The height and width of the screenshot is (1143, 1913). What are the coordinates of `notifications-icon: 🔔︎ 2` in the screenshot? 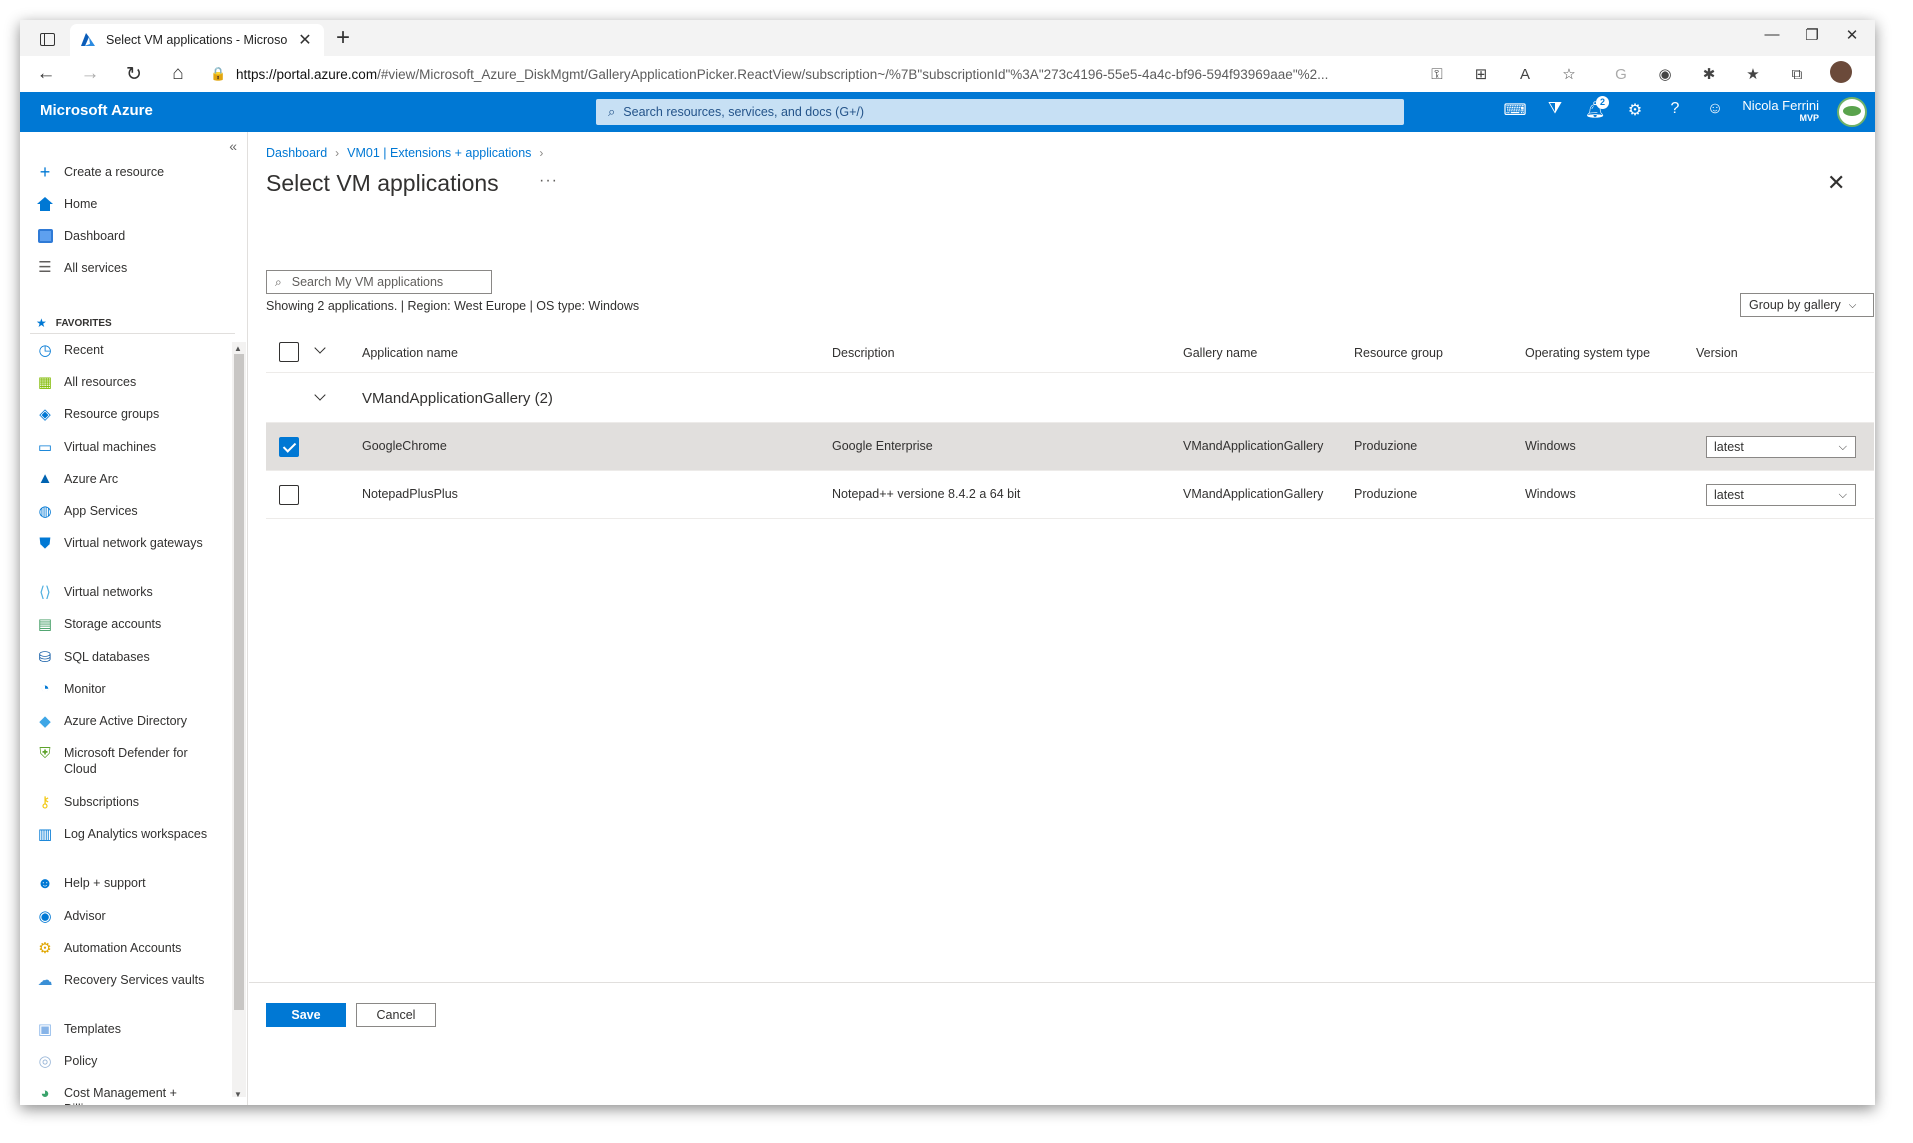 It's located at (1595, 108).